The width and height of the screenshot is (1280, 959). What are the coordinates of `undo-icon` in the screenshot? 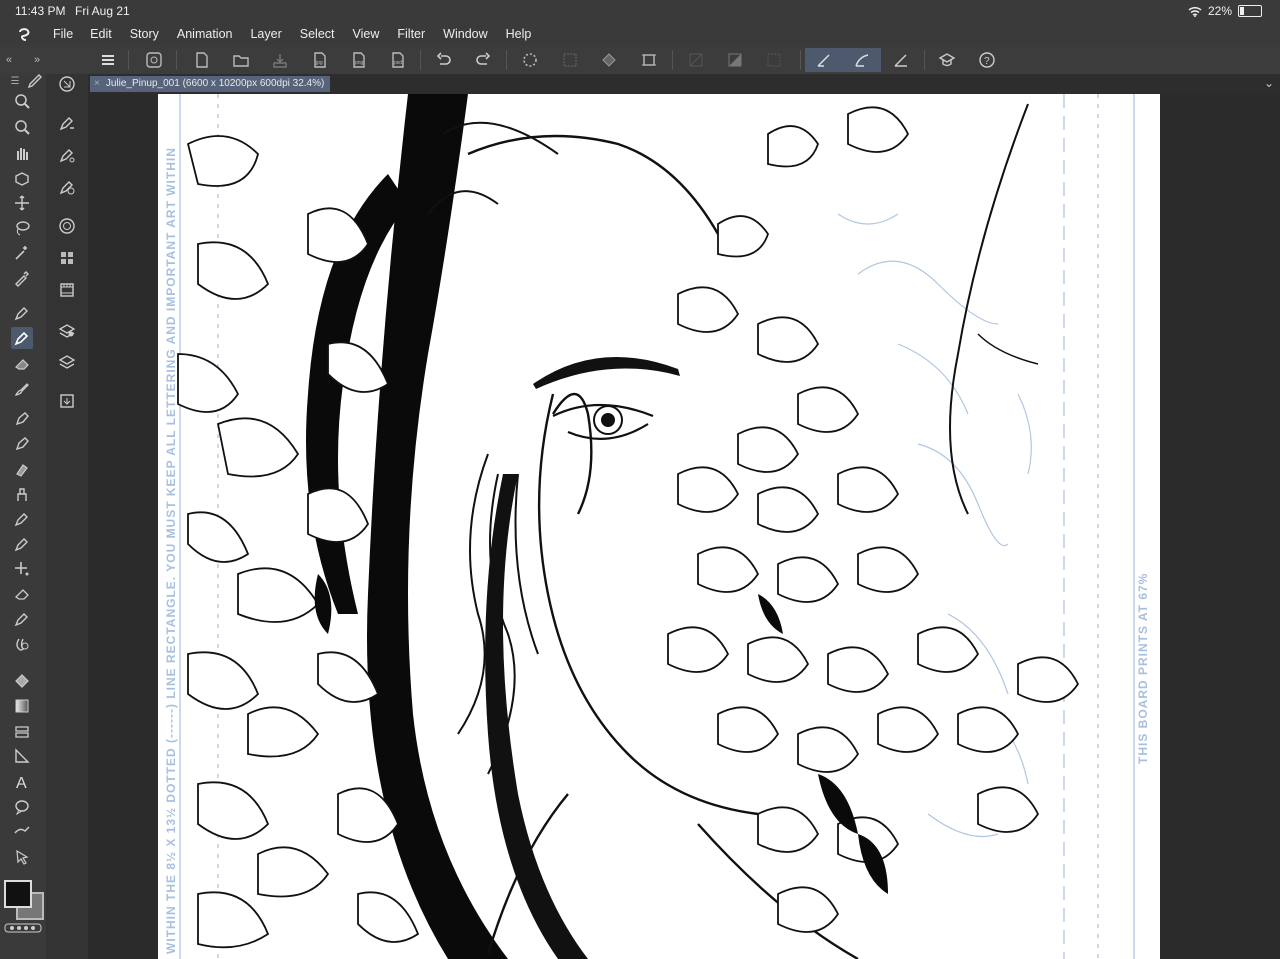 It's located at (444, 60).